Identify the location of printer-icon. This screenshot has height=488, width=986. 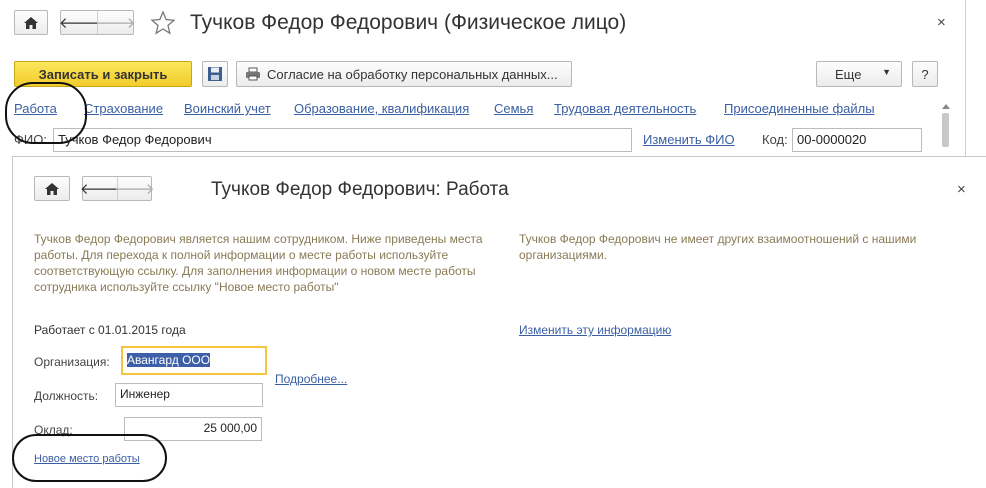
(253, 74).